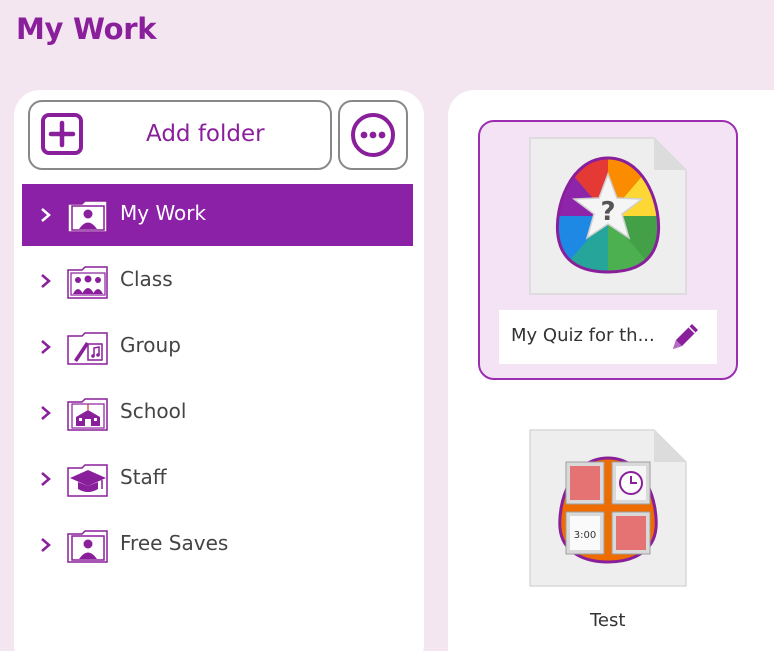  What do you see at coordinates (146, 279) in the screenshot?
I see `sidebar-item-label: Class` at bounding box center [146, 279].